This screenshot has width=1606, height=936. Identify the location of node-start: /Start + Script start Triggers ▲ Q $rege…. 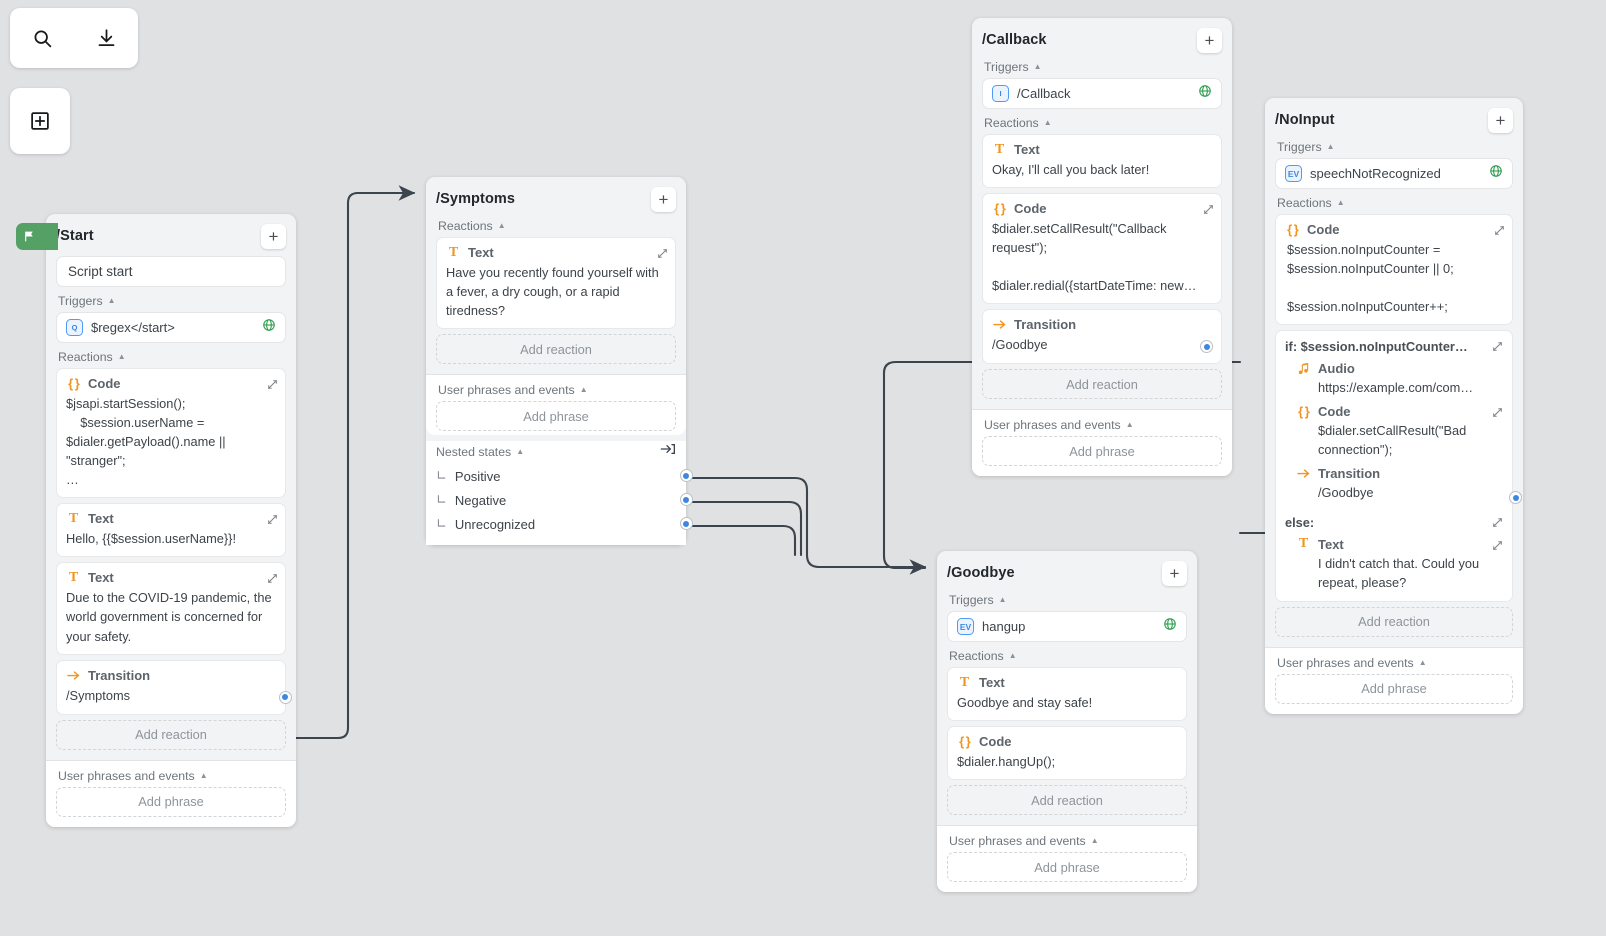
(156, 520).